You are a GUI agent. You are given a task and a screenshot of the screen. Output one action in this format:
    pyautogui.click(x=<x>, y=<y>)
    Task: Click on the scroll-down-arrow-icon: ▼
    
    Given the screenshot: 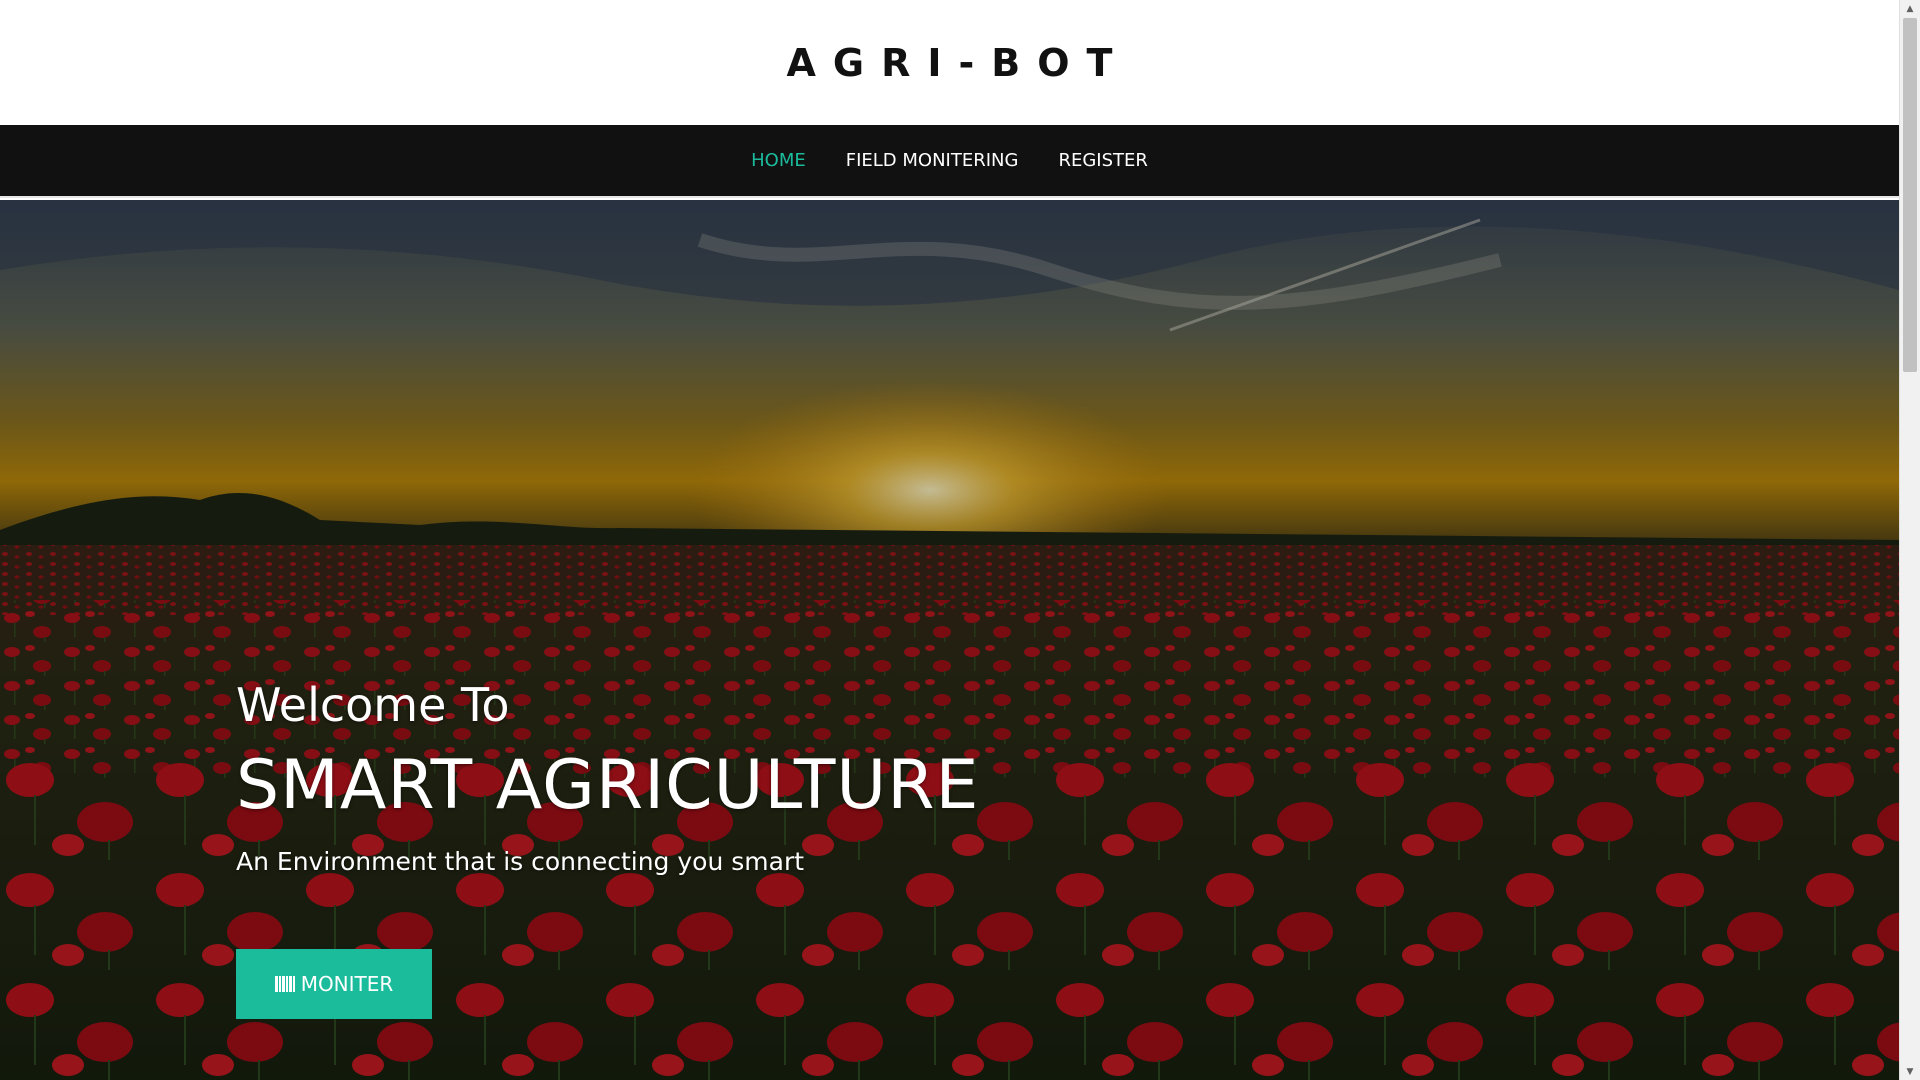 What is the action you would take?
    pyautogui.click(x=1910, y=1071)
    